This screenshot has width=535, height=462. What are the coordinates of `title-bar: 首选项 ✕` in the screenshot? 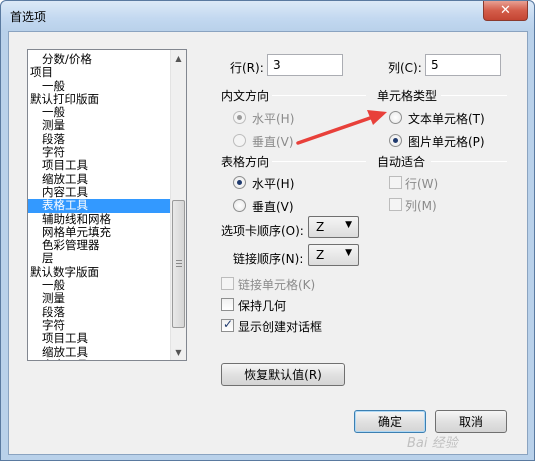 It's located at (267, 16).